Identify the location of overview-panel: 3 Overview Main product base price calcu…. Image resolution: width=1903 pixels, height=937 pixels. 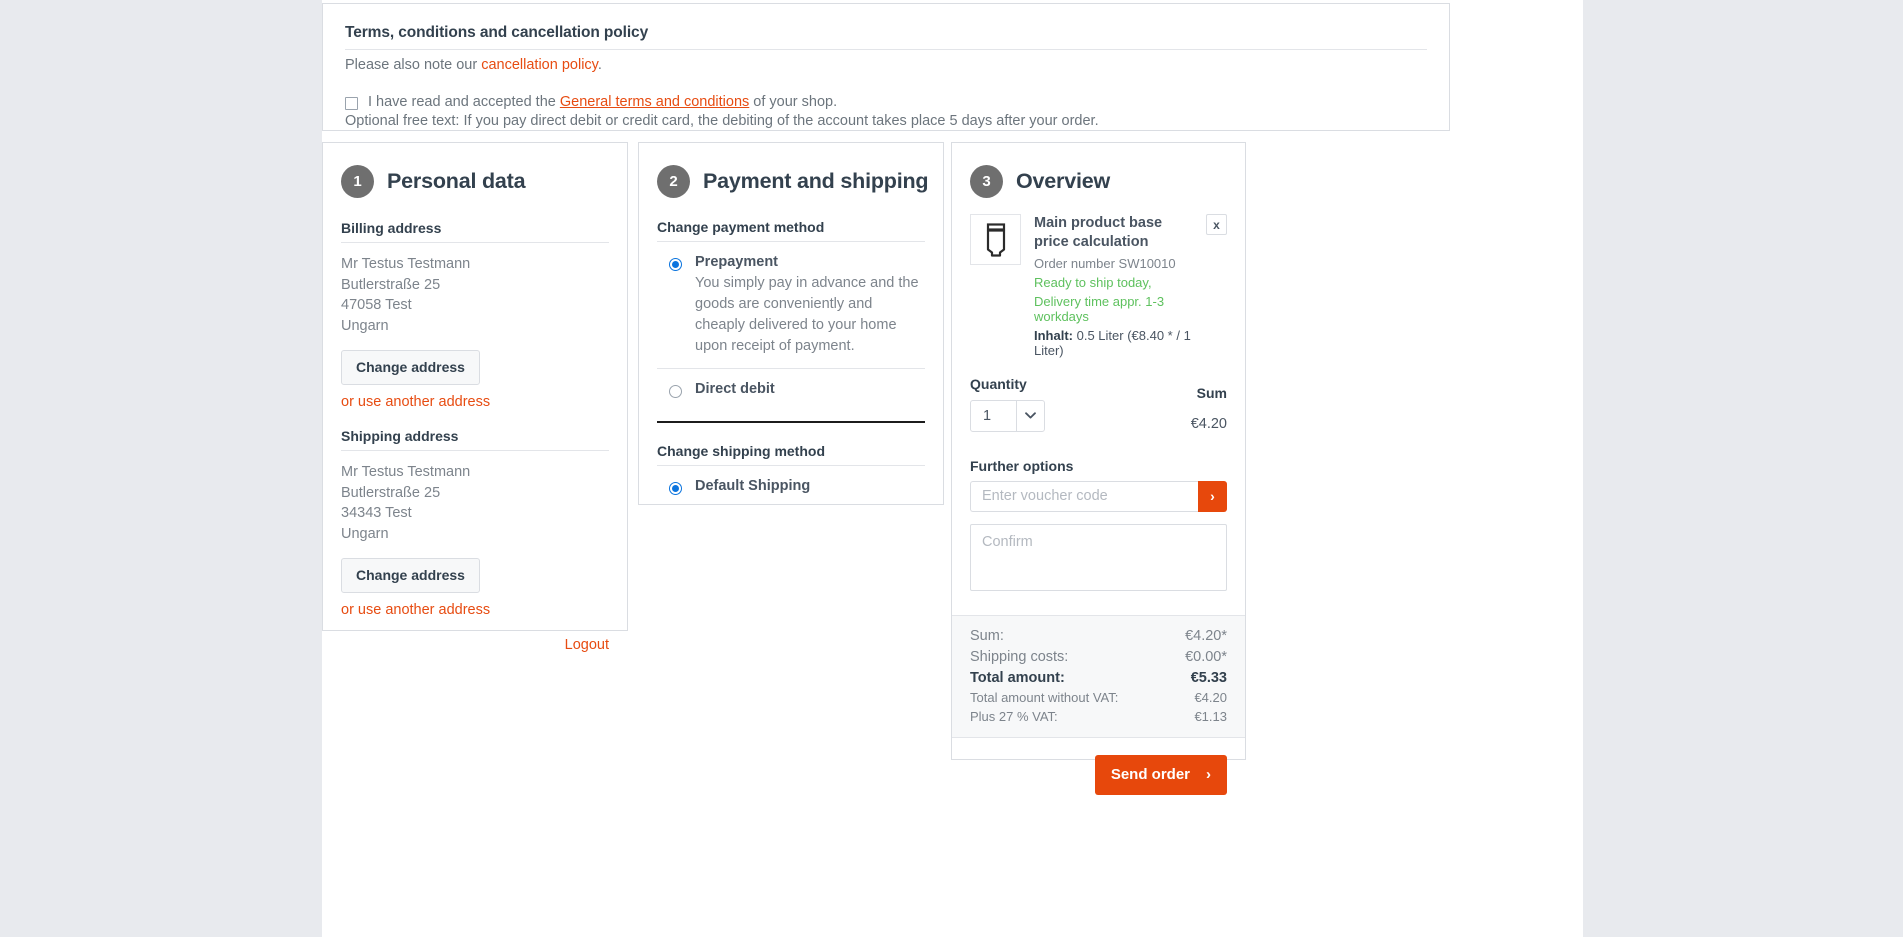
(1098, 469).